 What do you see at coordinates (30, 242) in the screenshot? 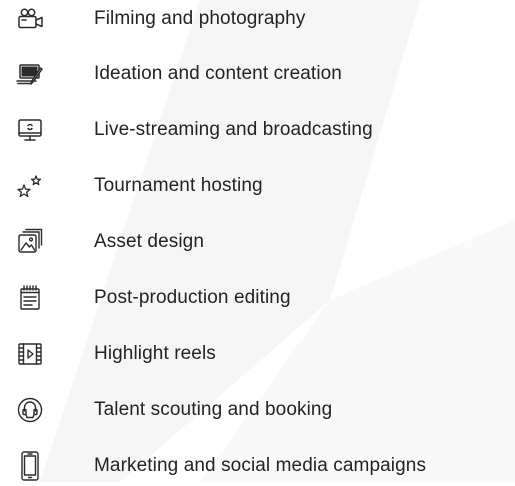
I see `image-stack-icon` at bounding box center [30, 242].